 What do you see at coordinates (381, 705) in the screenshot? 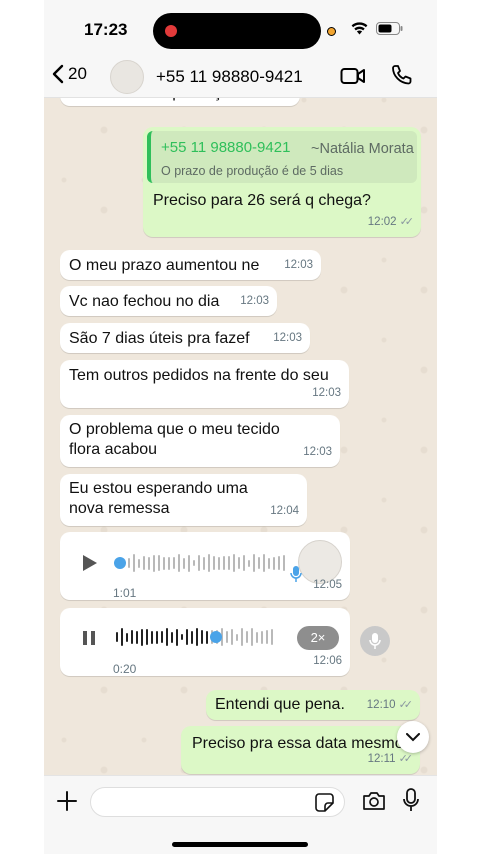
I see `message-time: 12:10` at bounding box center [381, 705].